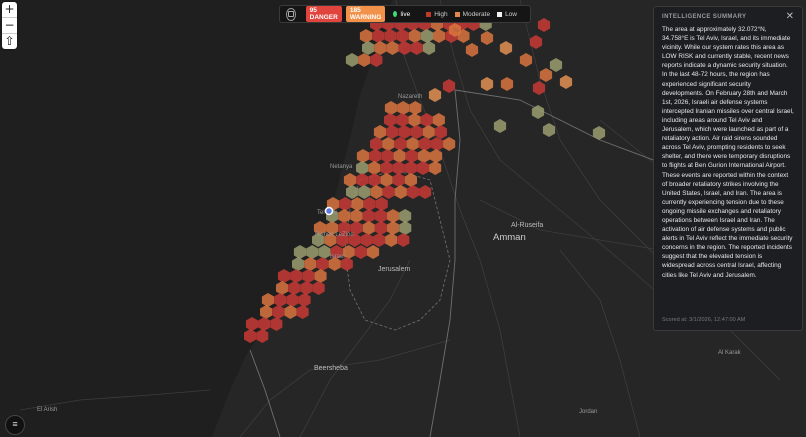 The width and height of the screenshot is (806, 437). I want to click on menu-button: ≡, so click(15, 425).